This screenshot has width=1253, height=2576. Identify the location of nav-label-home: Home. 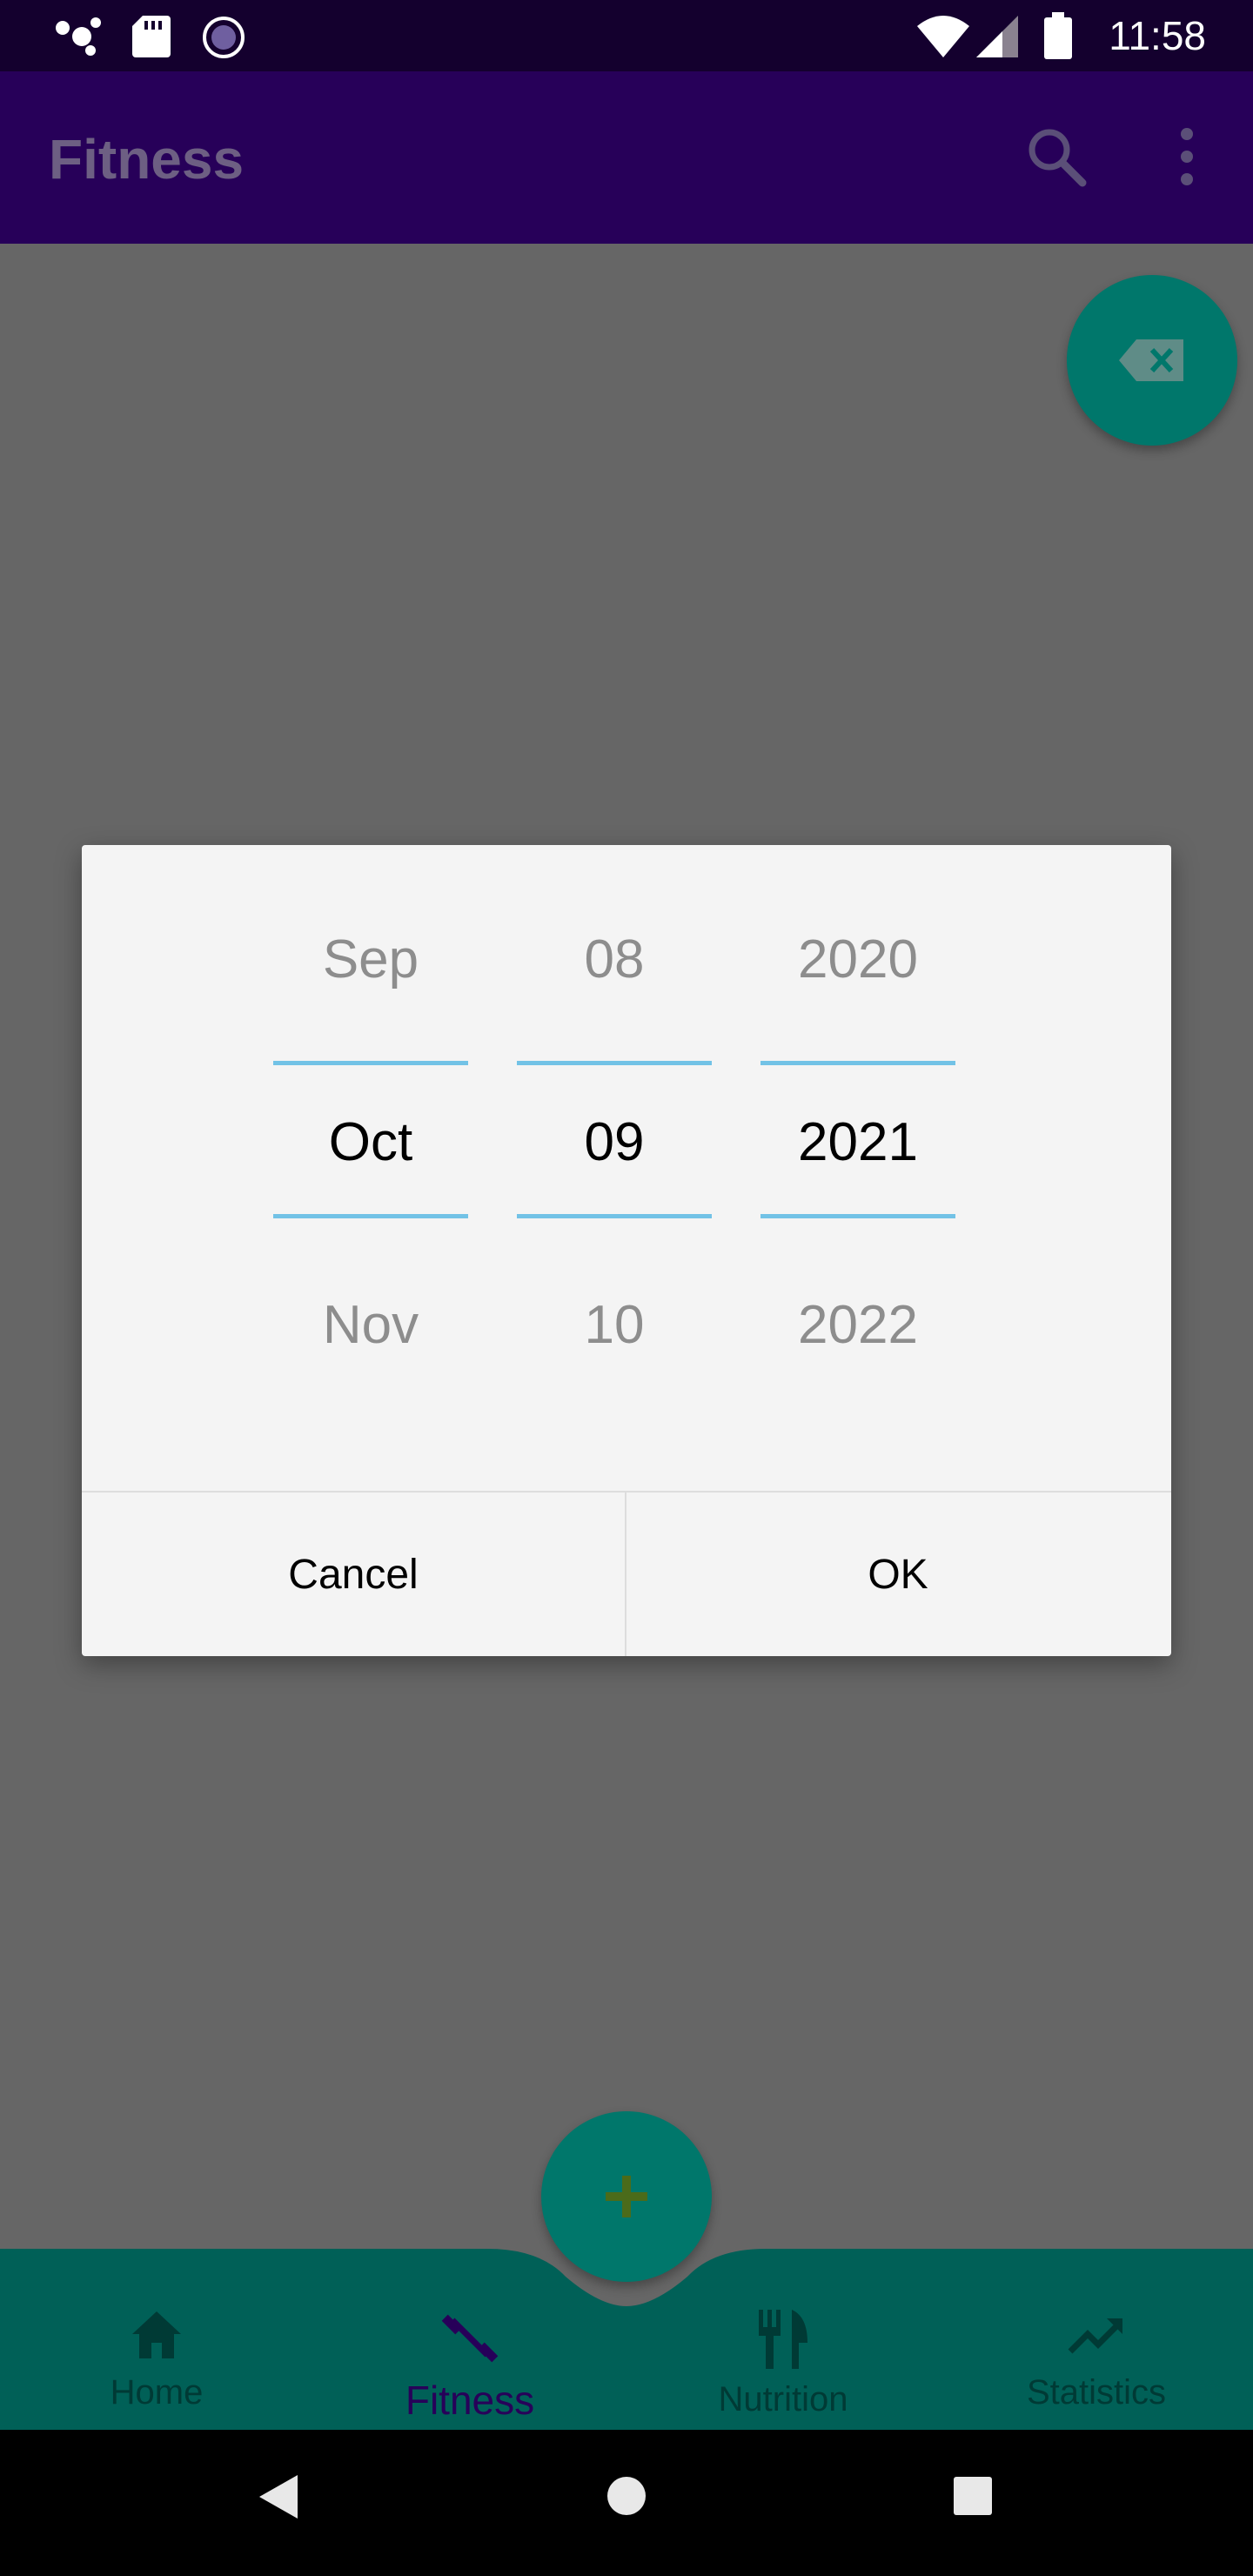
(157, 2393).